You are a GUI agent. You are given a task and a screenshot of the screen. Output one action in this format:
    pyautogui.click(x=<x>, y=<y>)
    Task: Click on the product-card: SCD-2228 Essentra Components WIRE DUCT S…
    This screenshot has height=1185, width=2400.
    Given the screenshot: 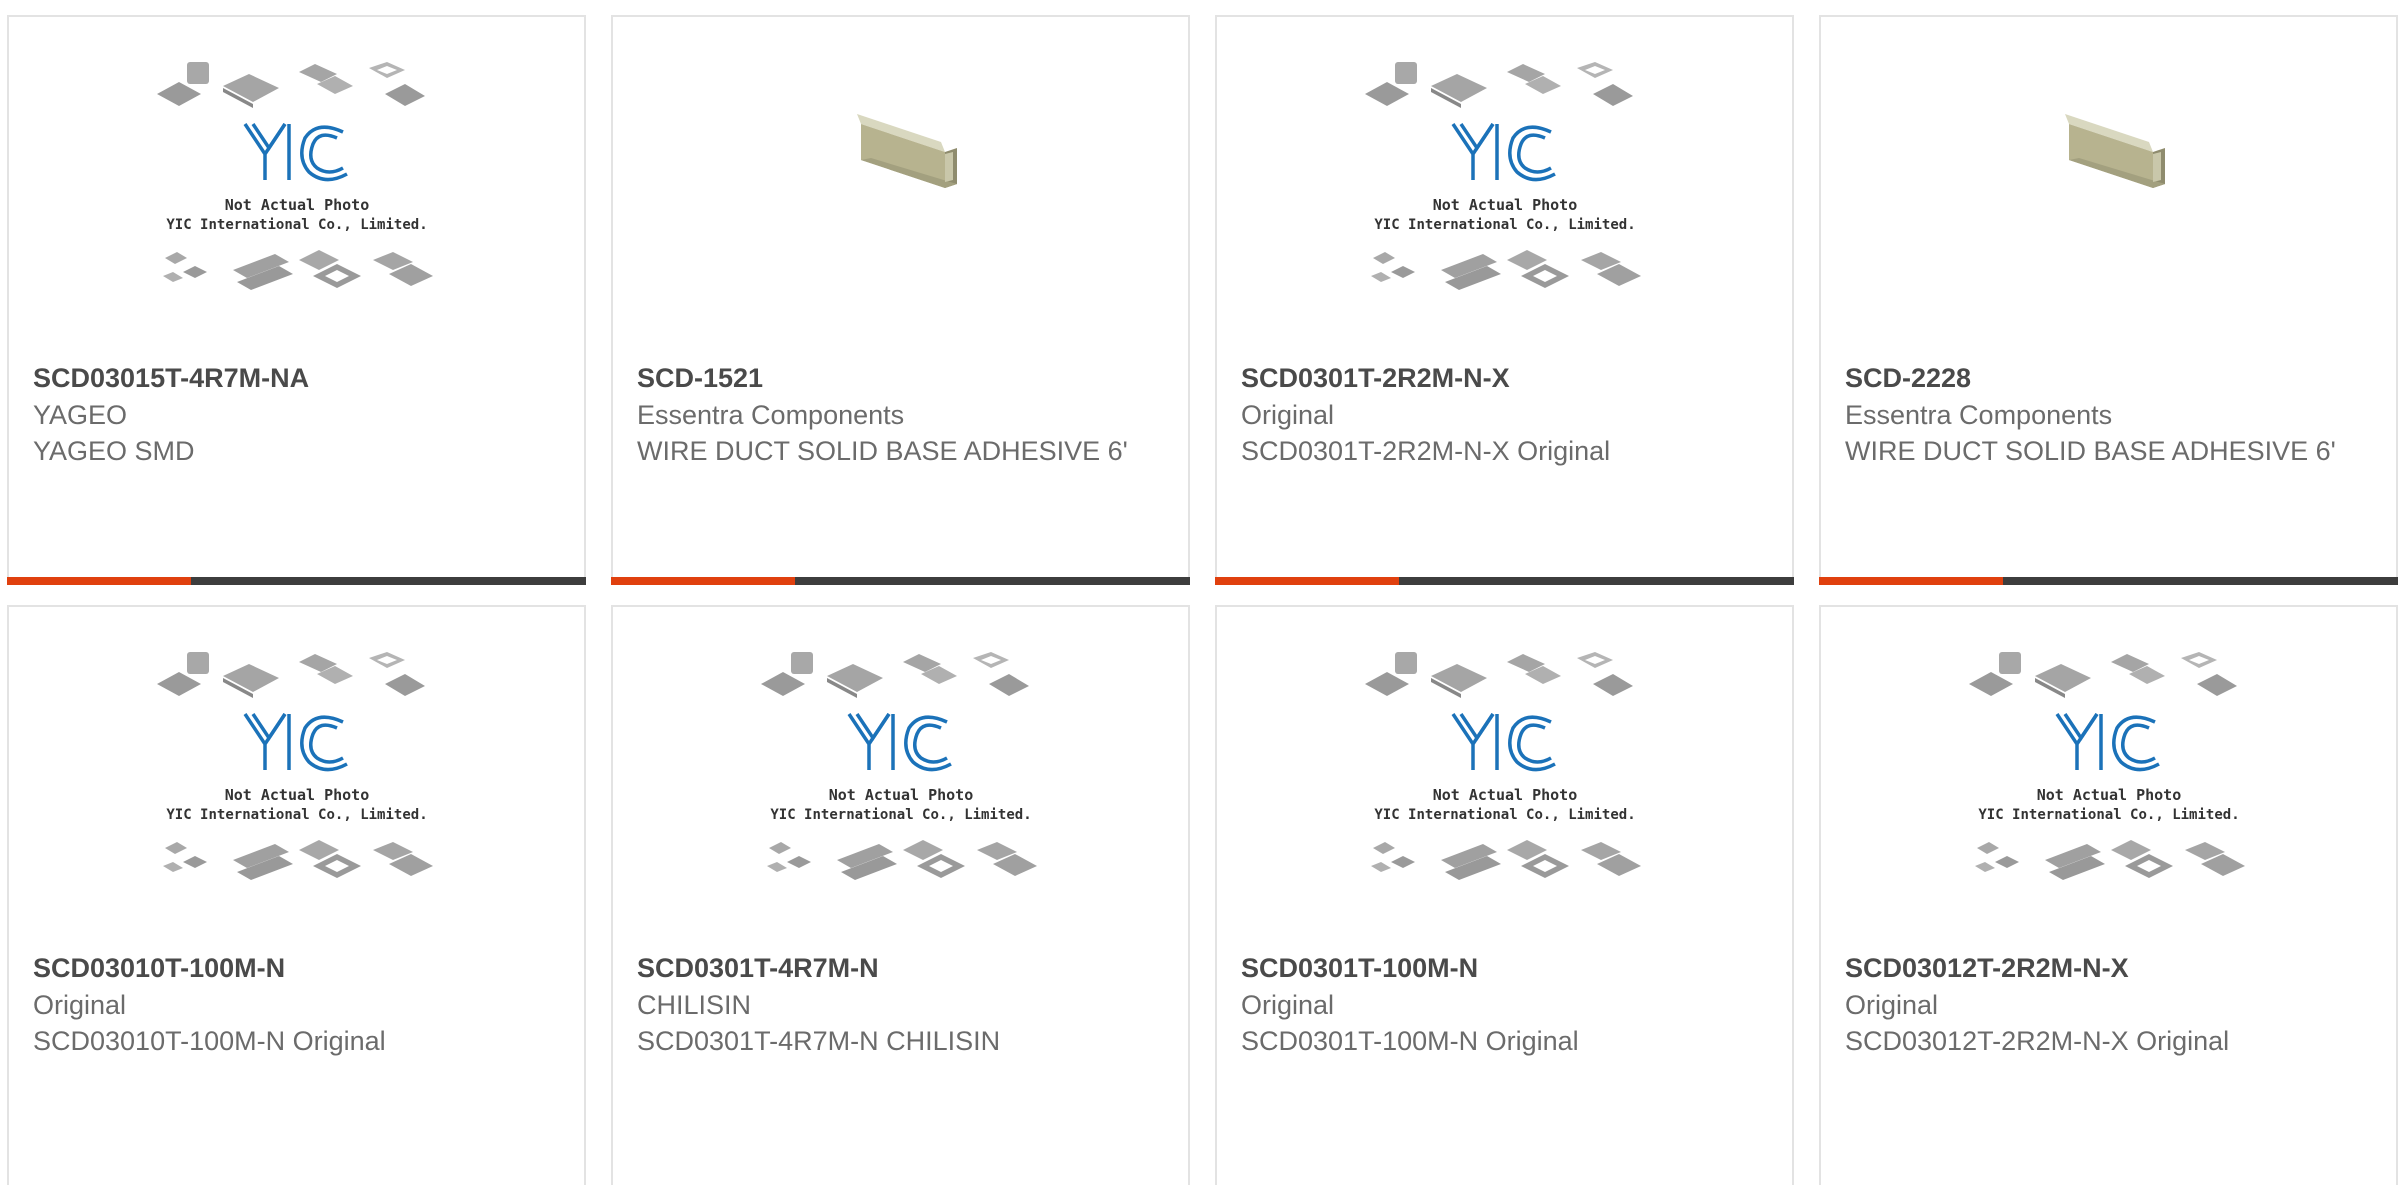 What is the action you would take?
    pyautogui.click(x=2108, y=300)
    